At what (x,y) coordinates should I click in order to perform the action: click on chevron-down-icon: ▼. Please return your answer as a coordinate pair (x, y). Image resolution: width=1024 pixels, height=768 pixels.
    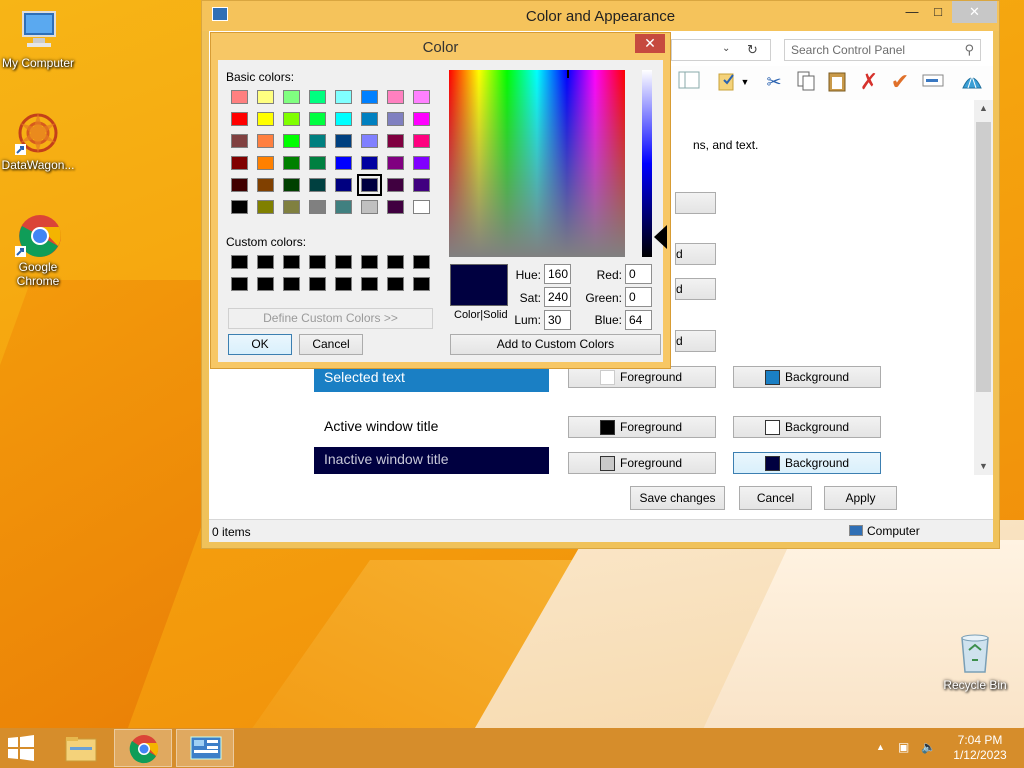
    Looking at the image, I should click on (745, 82).